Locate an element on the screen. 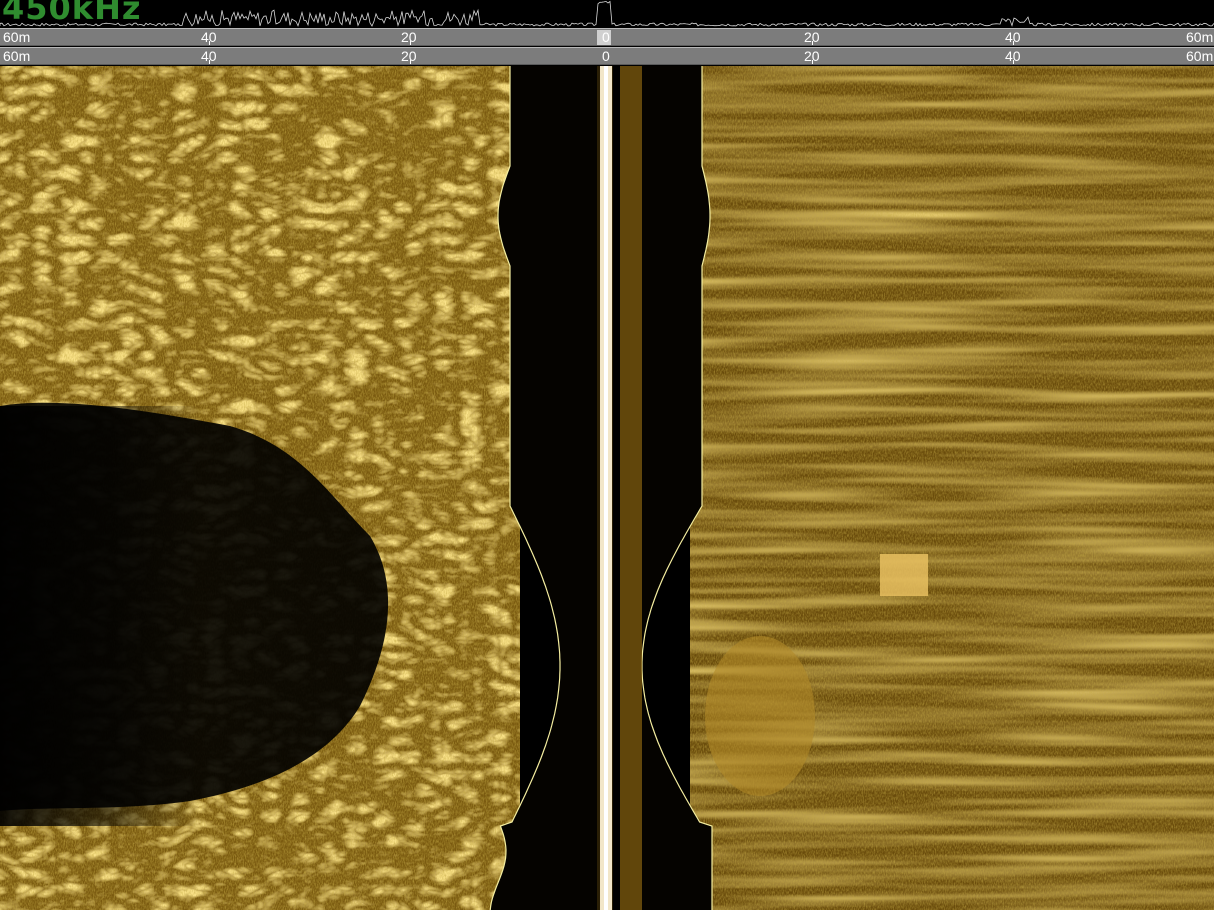 The image size is (1214, 910). echo-spectrum-strip: 450kHz is located at coordinates (607, 14).